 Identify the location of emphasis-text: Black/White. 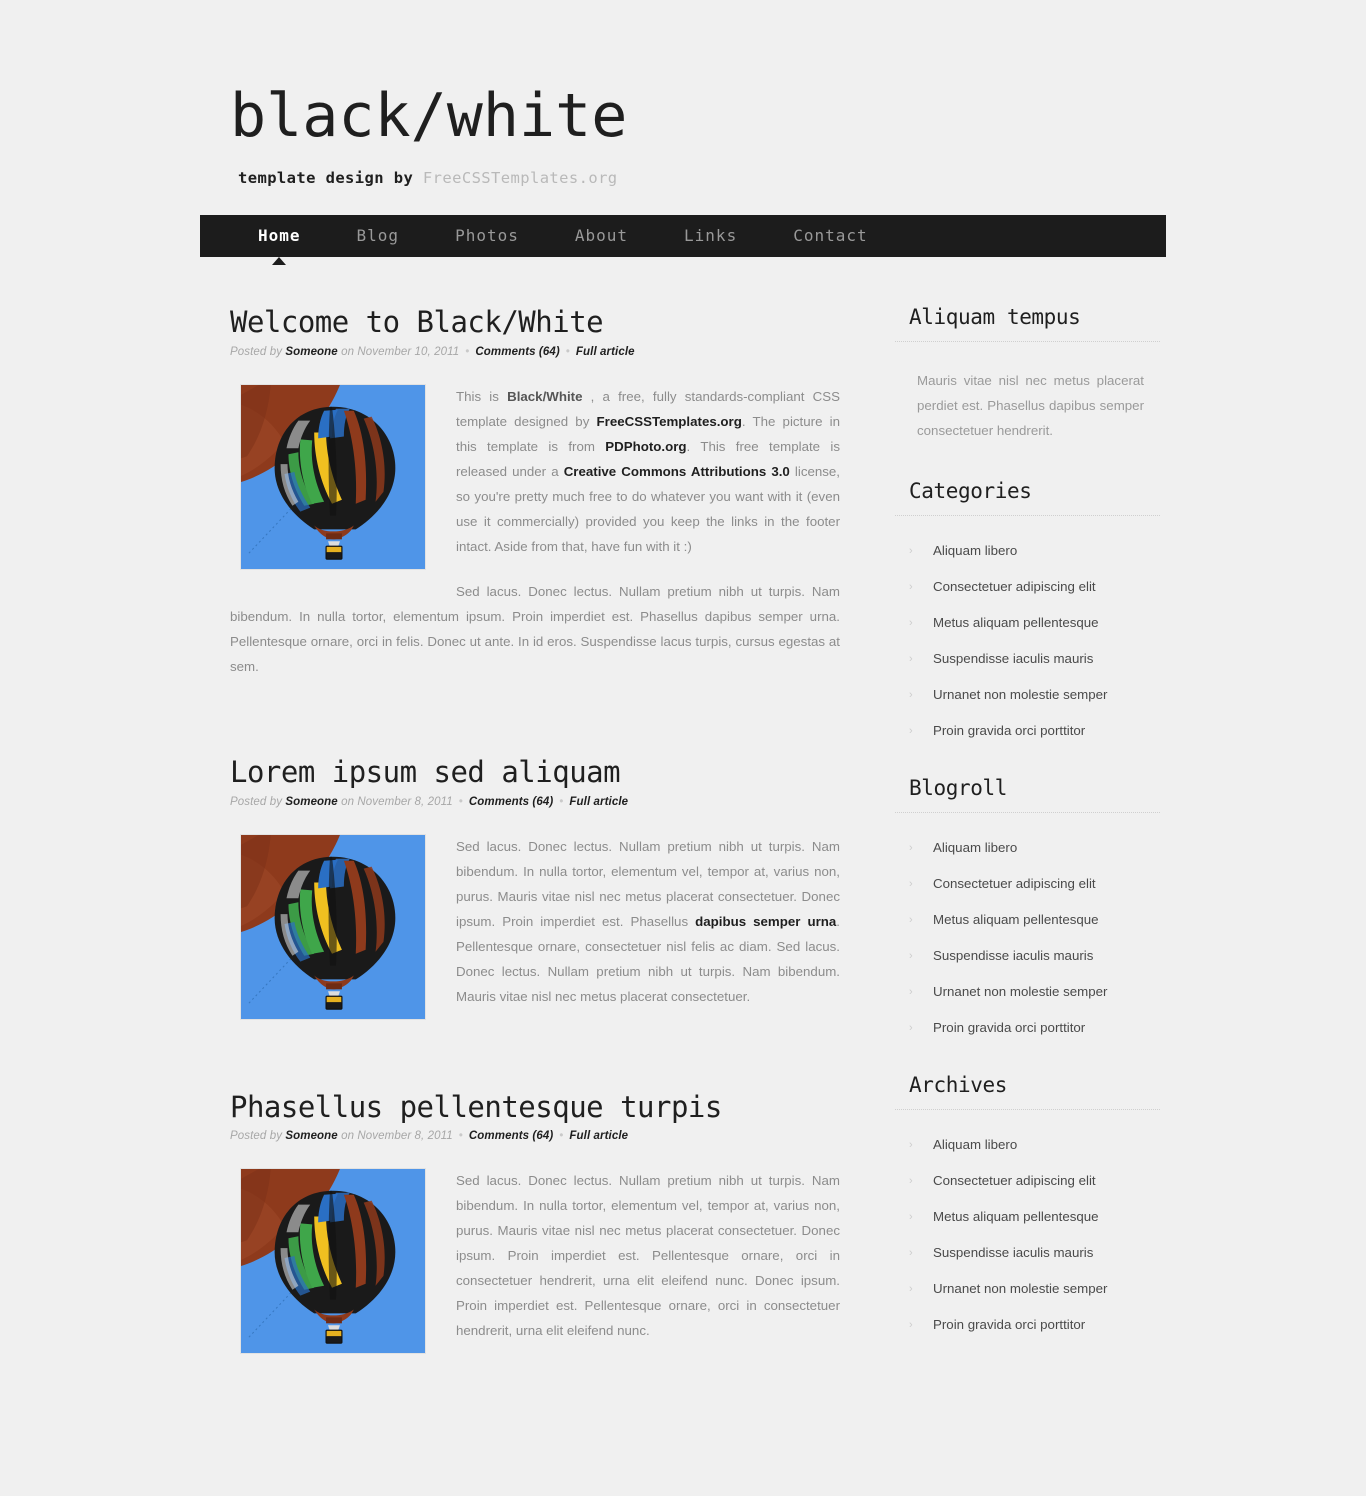
(545, 396).